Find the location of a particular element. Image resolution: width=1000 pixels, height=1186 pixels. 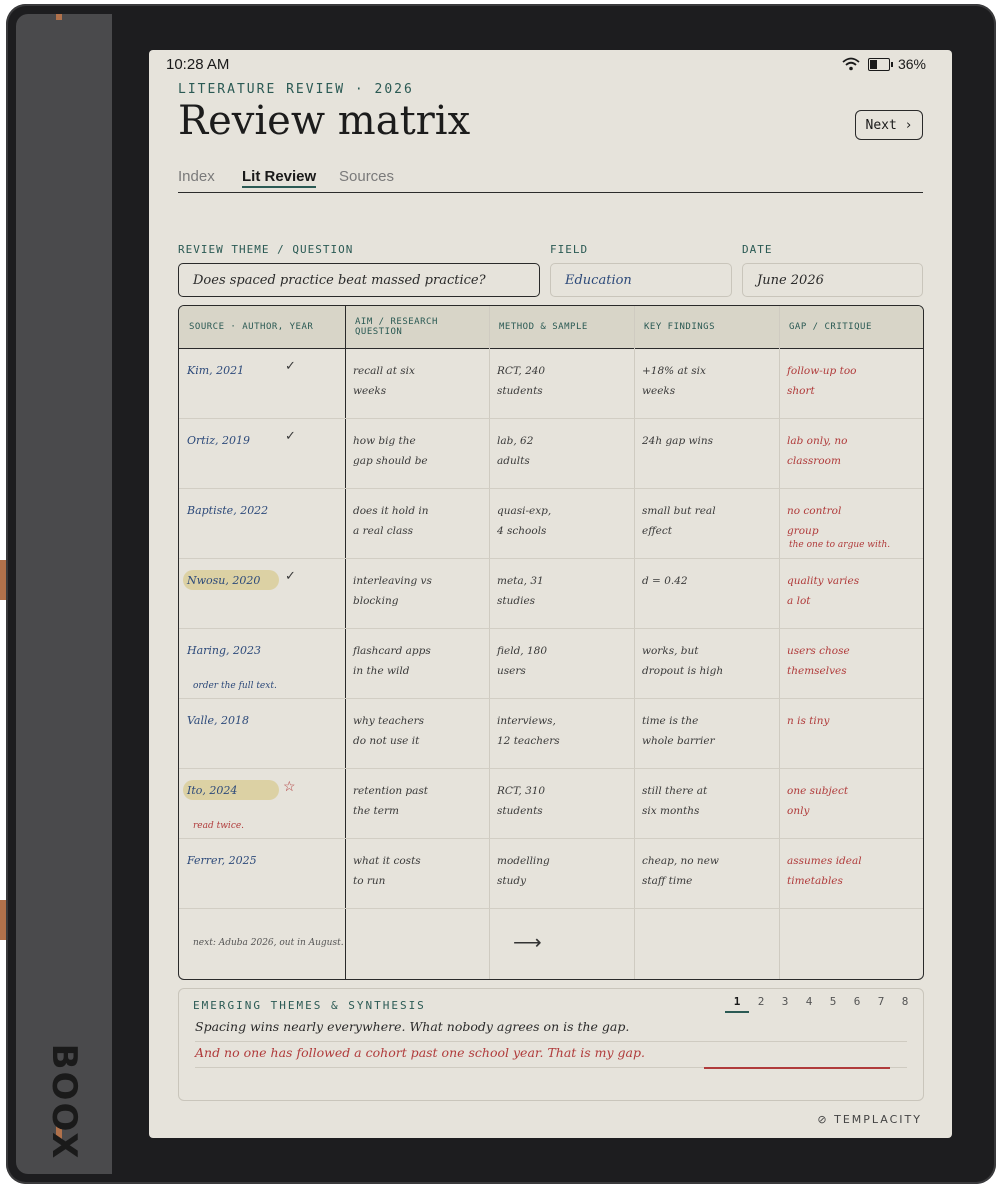

column-header-gap: GAP / CRITIQUE is located at coordinates (830, 327).